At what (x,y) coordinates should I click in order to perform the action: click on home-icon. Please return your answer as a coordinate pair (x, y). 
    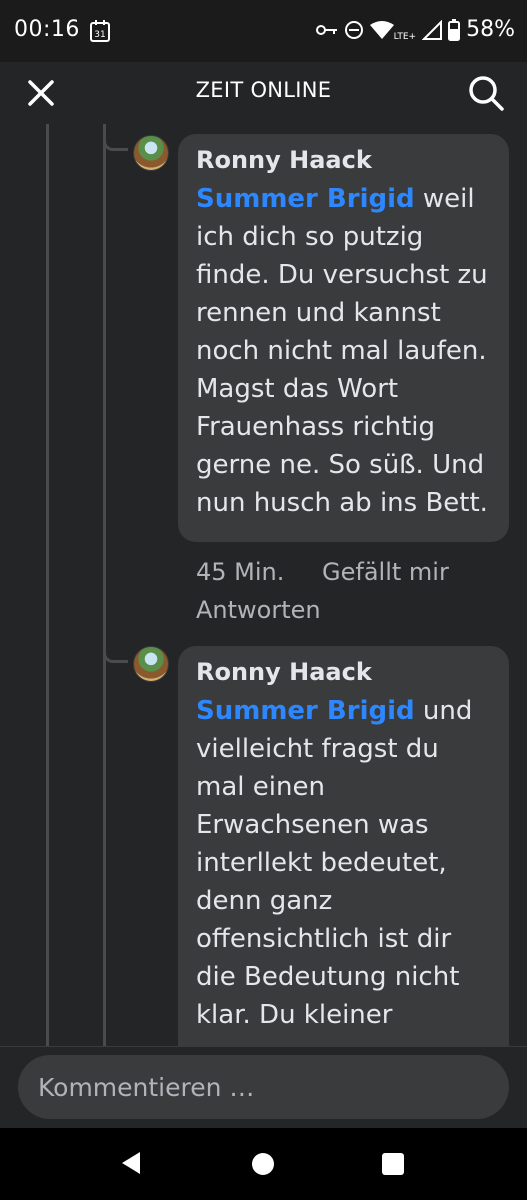
    Looking at the image, I should click on (263, 1164).